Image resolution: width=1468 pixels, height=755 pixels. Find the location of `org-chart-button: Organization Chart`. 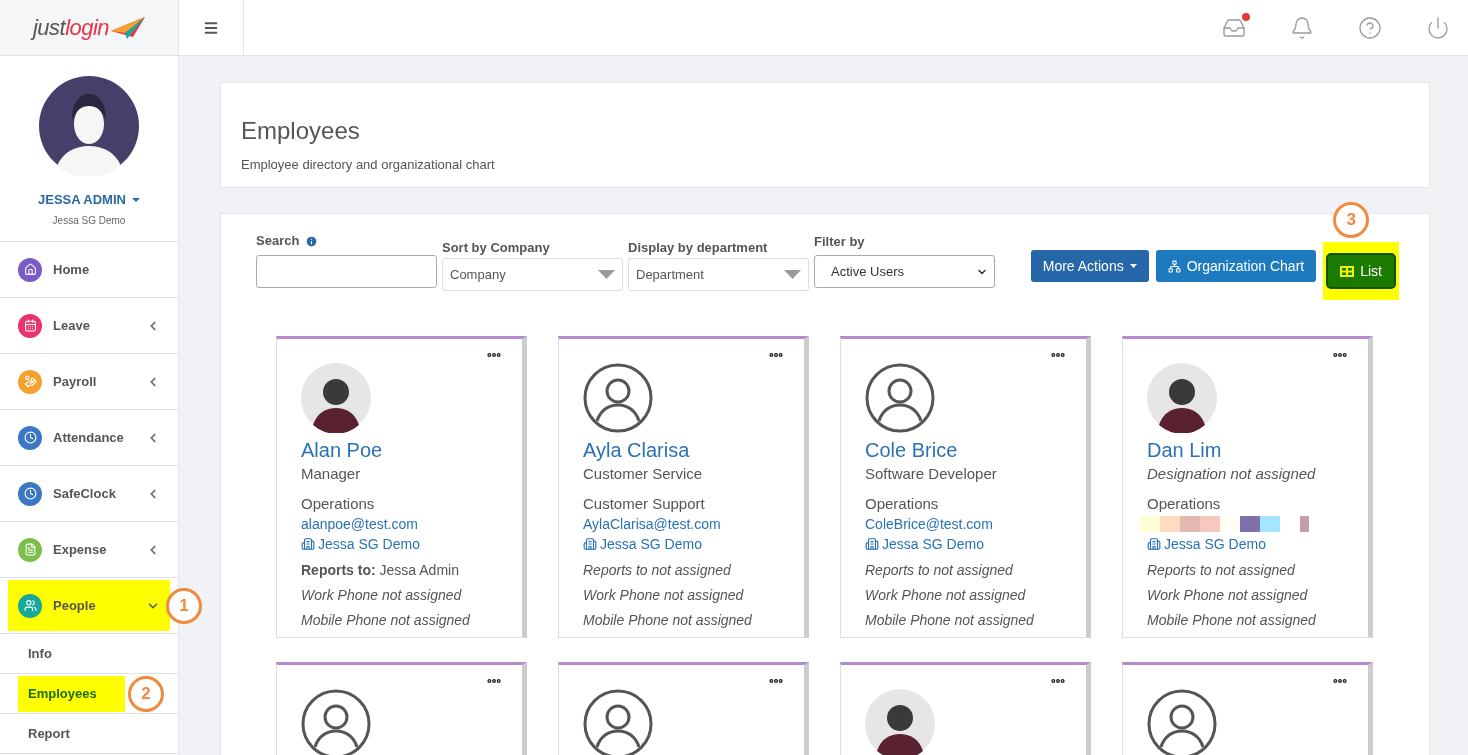

org-chart-button: Organization Chart is located at coordinates (1236, 266).